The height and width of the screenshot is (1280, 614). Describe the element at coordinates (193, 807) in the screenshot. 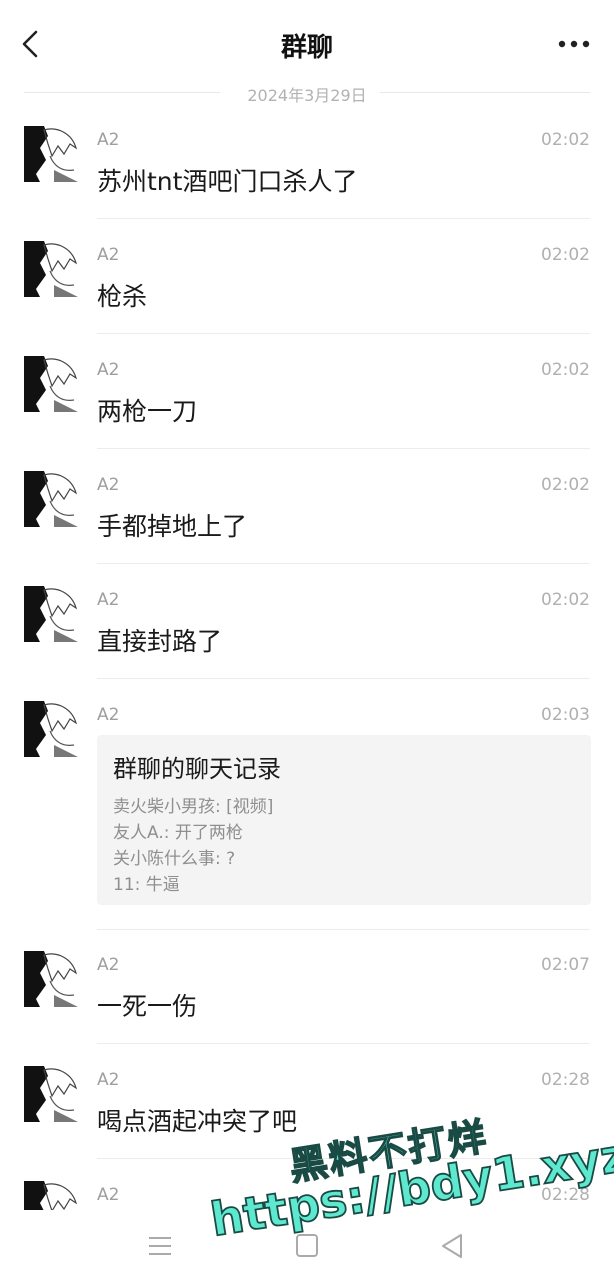

I see `card-line: 卖火柴小男孩: [视频]` at that location.